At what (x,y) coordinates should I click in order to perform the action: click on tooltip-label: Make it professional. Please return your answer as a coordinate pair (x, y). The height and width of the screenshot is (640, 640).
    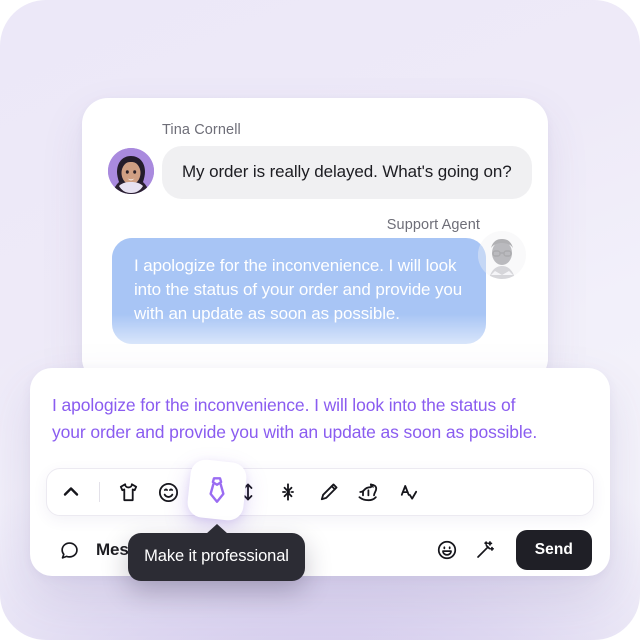
    Looking at the image, I should click on (216, 556).